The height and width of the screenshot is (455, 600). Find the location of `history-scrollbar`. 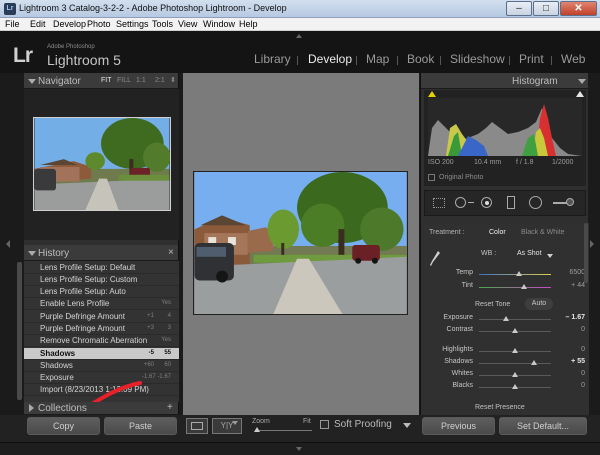

history-scrollbar is located at coordinates (19, 331).